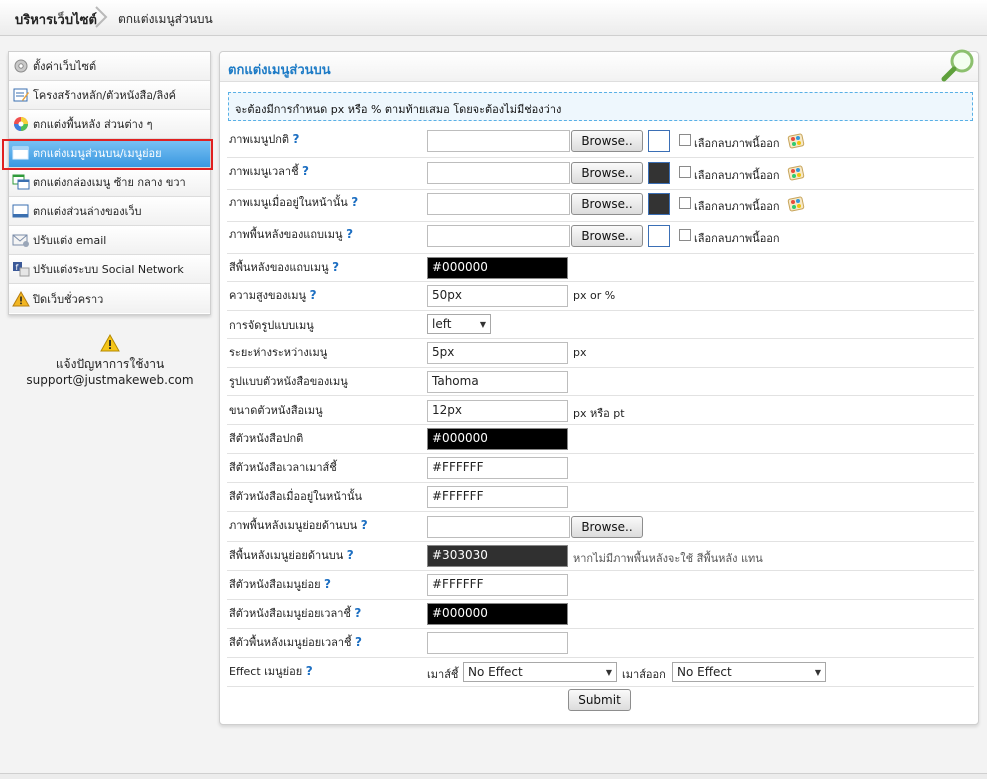  I want to click on field-label: ภาพเมนูเมื่ออยู่ในหน้านั้น, so click(288, 202).